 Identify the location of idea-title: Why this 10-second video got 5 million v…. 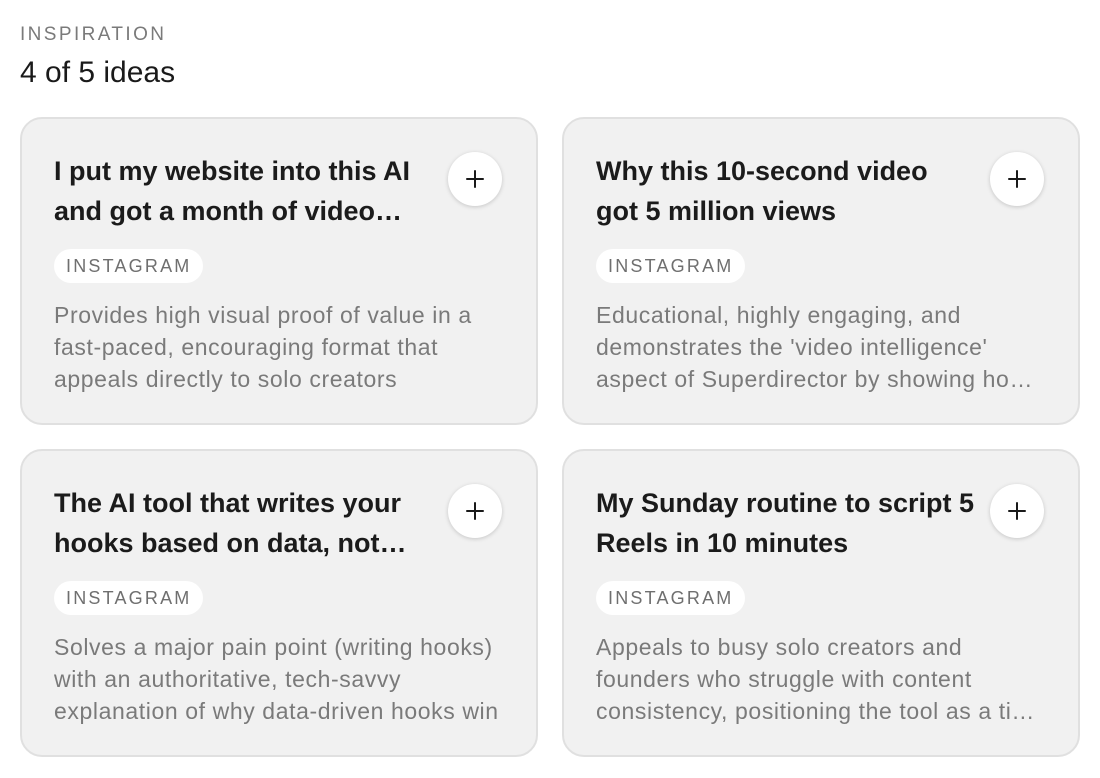
(762, 191).